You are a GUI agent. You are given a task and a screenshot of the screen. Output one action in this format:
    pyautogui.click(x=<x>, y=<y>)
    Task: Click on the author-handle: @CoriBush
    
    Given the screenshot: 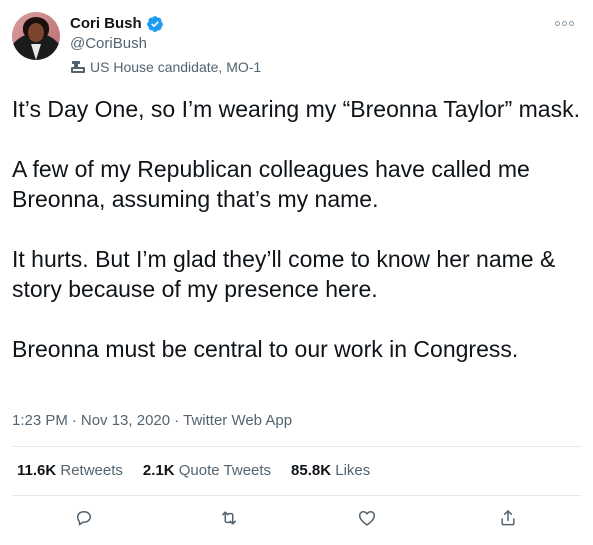 What is the action you would take?
    pyautogui.click(x=108, y=44)
    